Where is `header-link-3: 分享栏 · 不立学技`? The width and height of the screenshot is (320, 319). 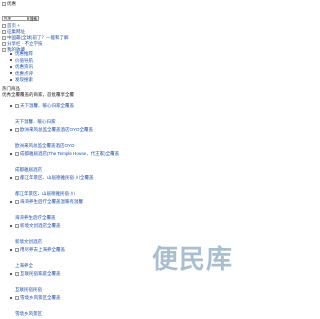
header-link-3: 分享栏 · 不立学技 is located at coordinates (22, 44).